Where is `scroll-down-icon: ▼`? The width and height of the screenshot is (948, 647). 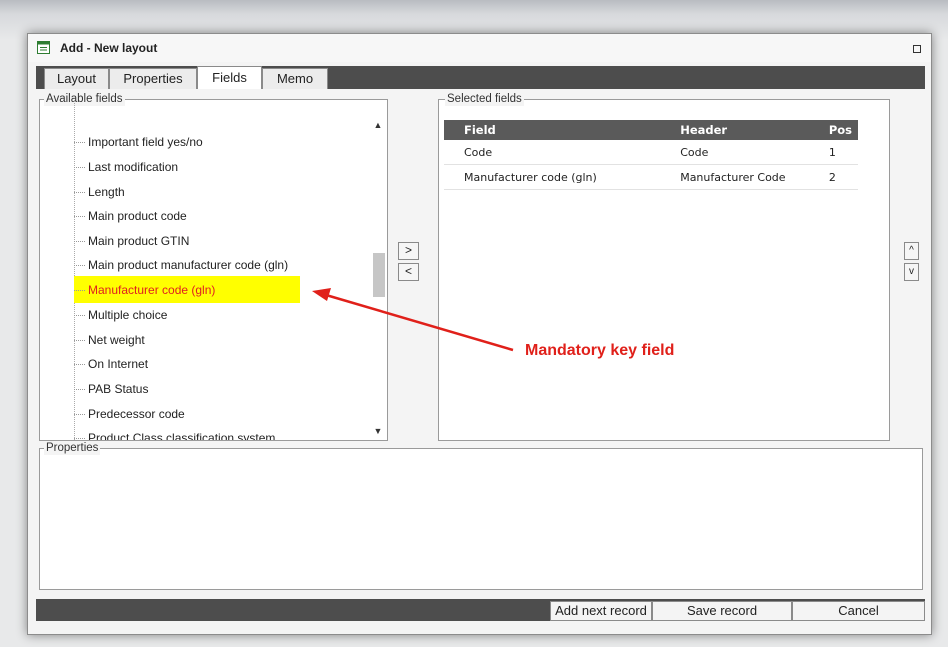
scroll-down-icon: ▼ is located at coordinates (378, 431).